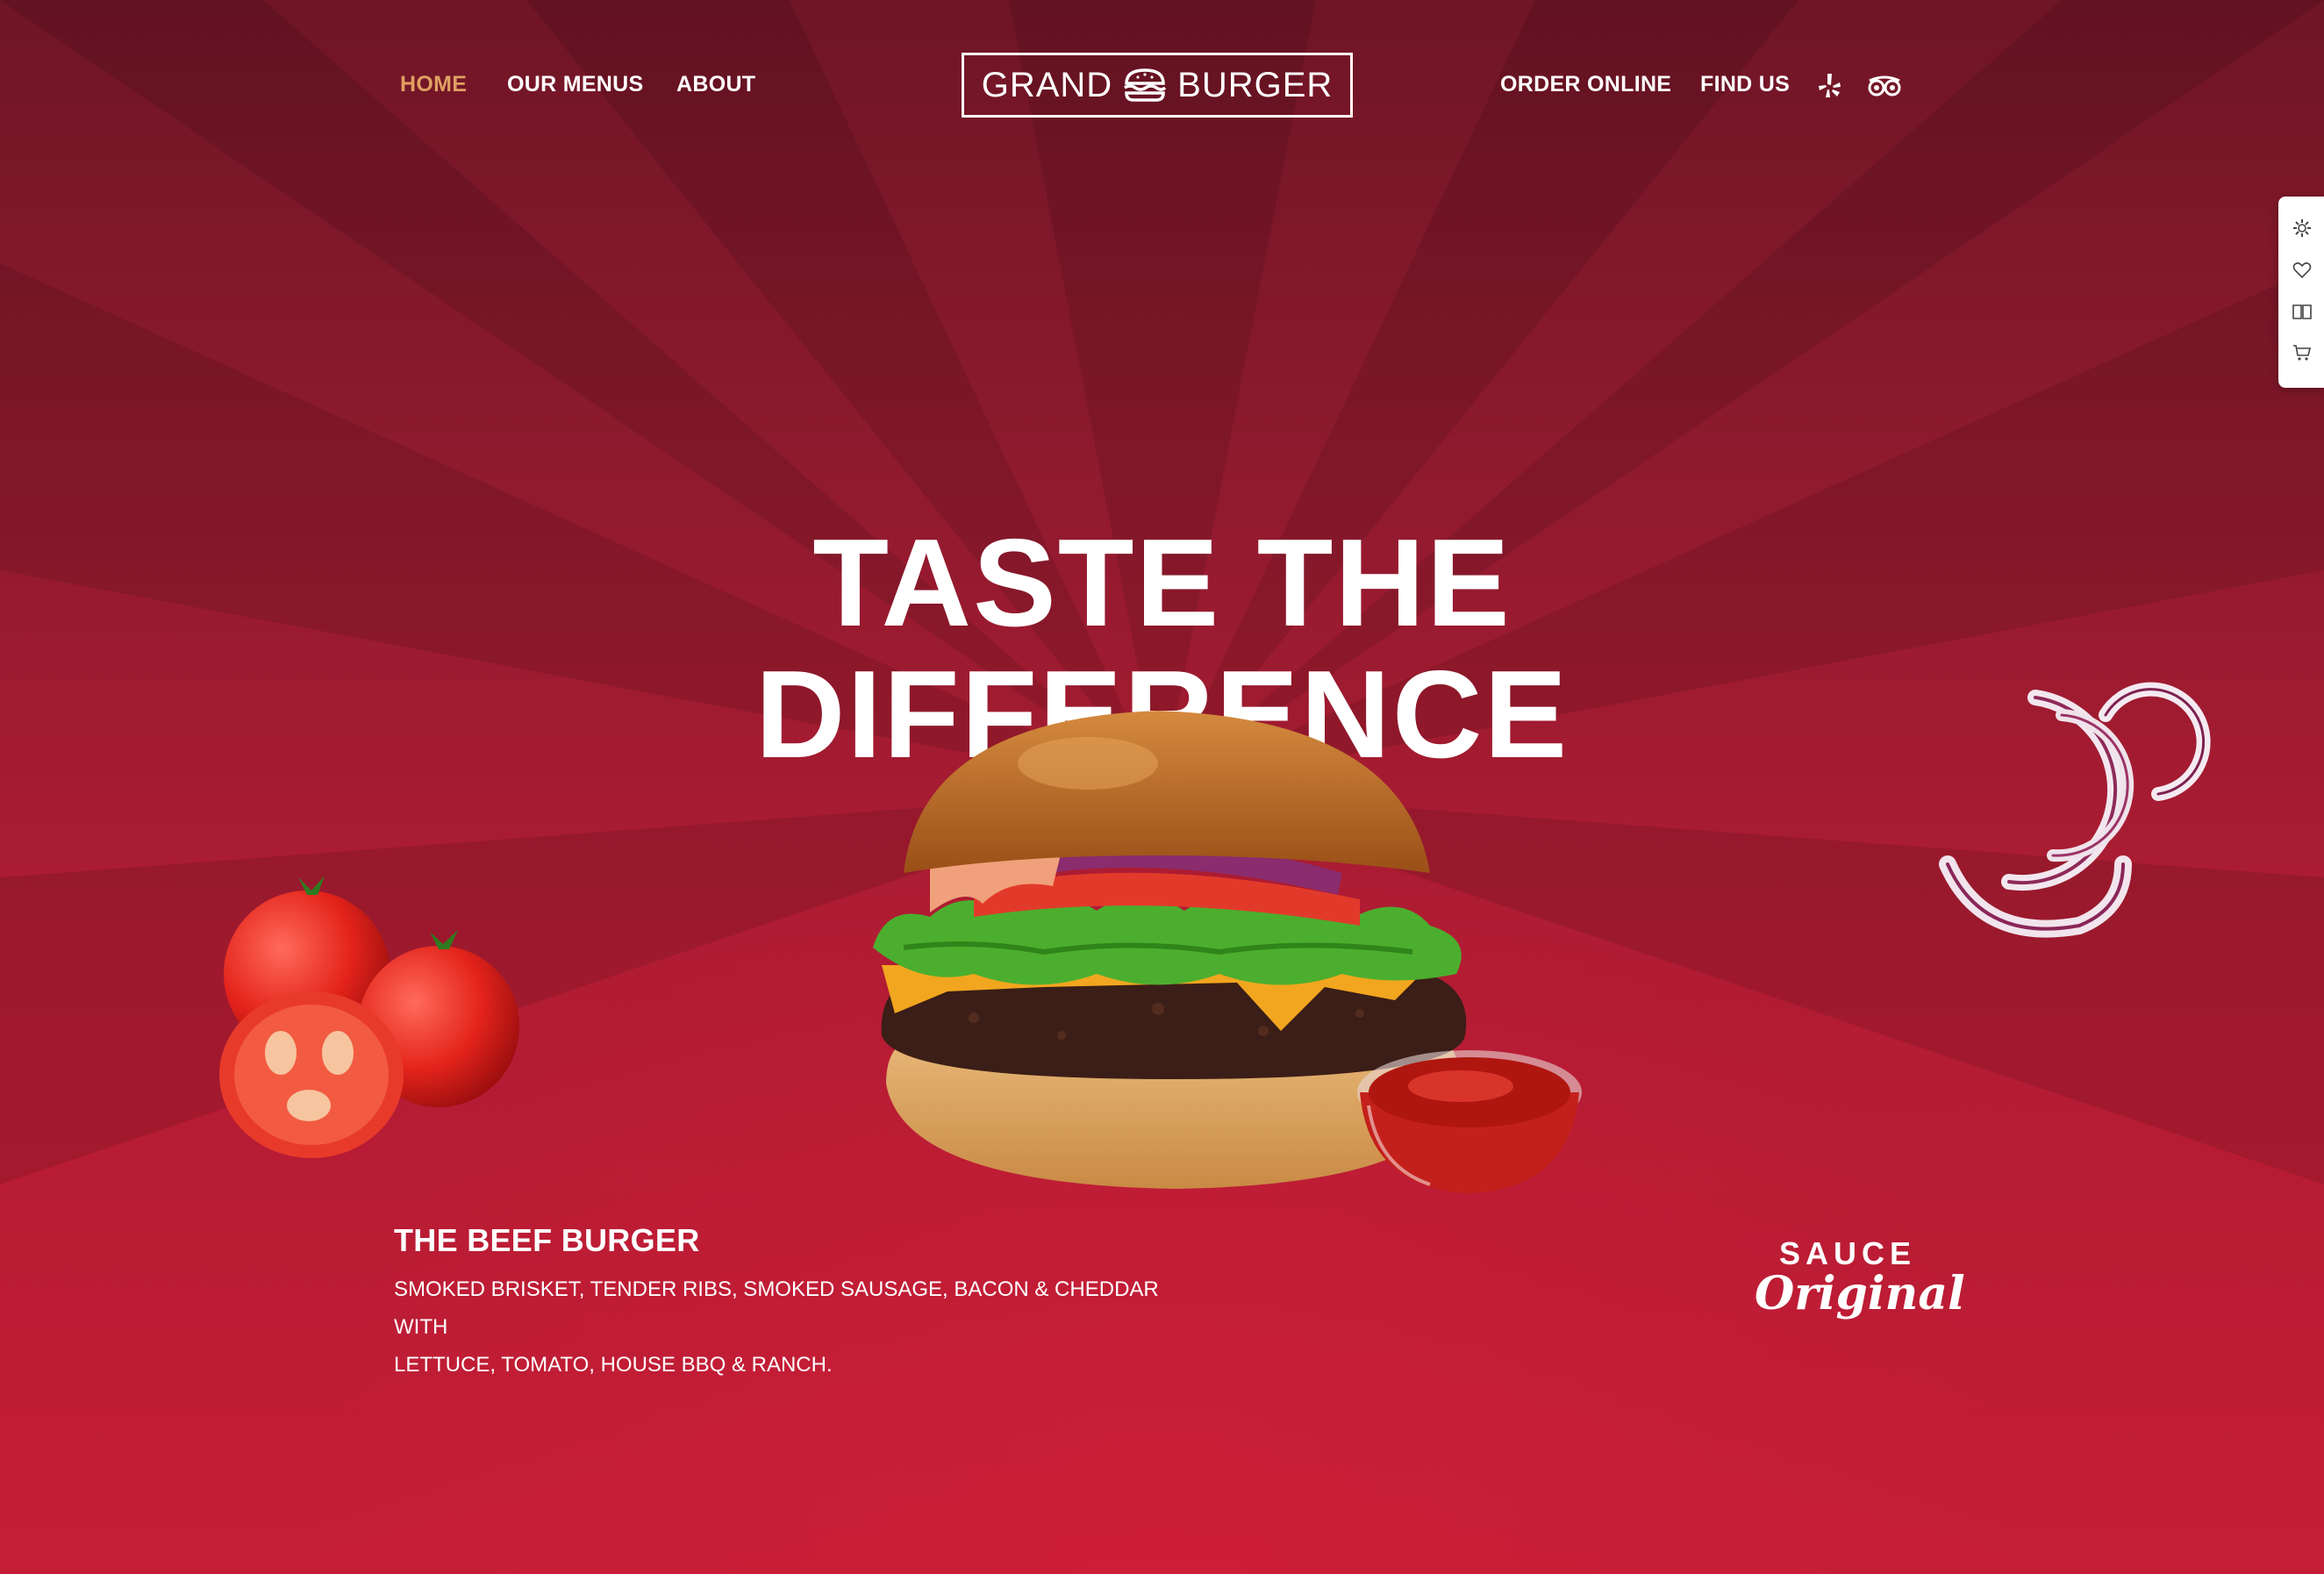 The image size is (2324, 1574). What do you see at coordinates (2302, 352) in the screenshot?
I see `cart-icon` at bounding box center [2302, 352].